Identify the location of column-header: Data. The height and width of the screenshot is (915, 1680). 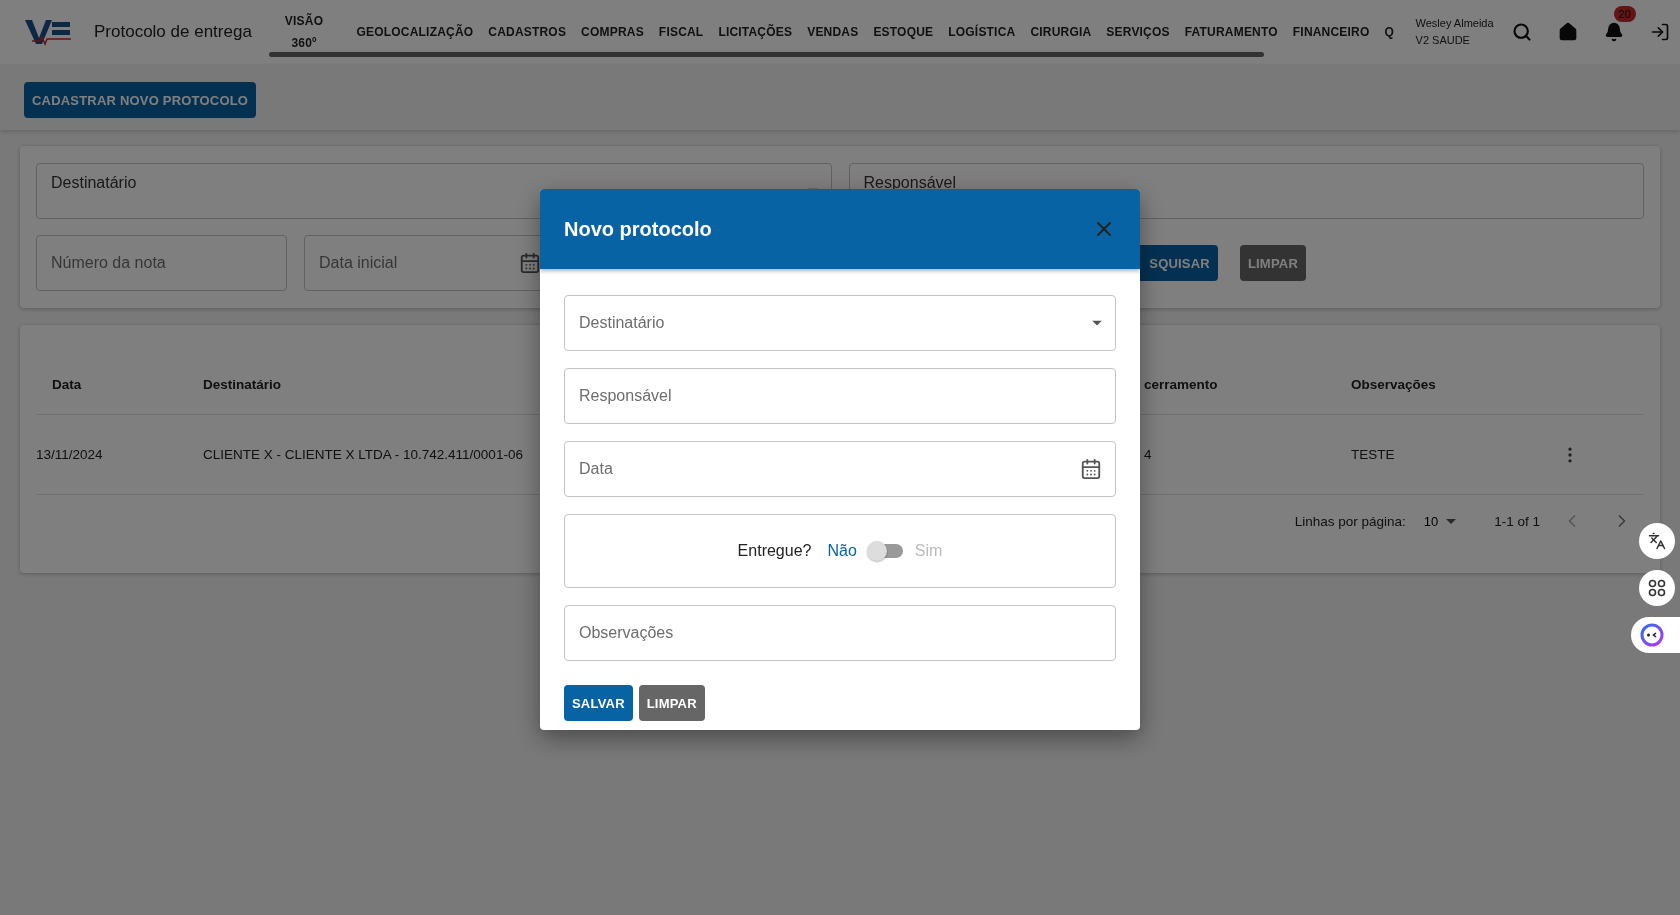
(119, 385).